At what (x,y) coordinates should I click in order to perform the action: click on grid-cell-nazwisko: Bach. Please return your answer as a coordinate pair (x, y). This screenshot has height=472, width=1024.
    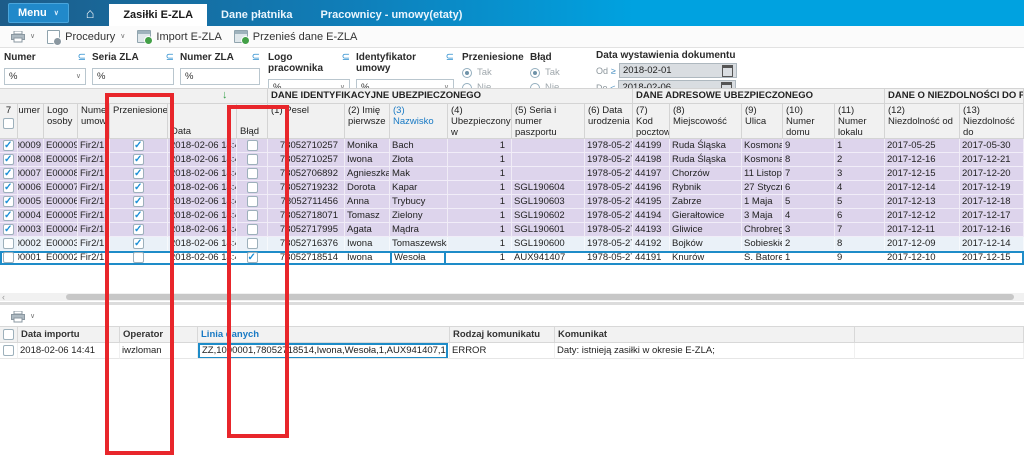
    Looking at the image, I should click on (419, 146).